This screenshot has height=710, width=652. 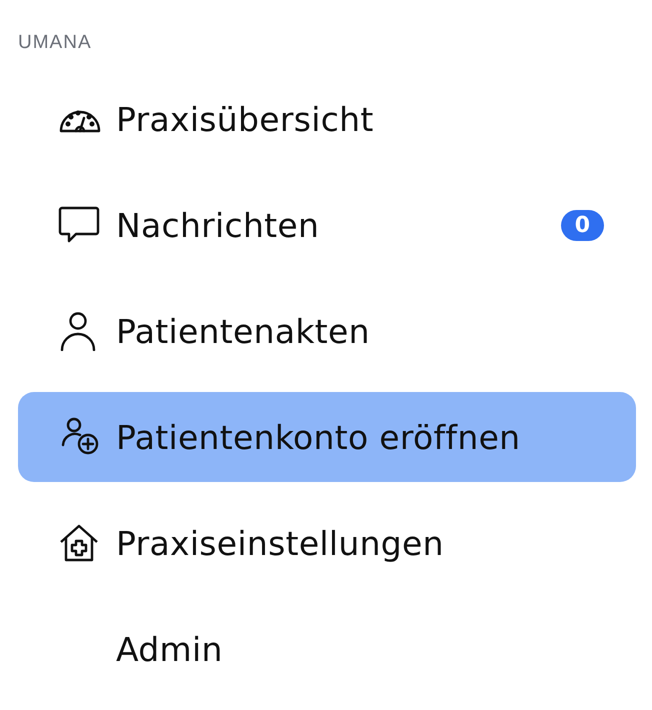 What do you see at coordinates (55, 43) in the screenshot?
I see `section-label: UMANA` at bounding box center [55, 43].